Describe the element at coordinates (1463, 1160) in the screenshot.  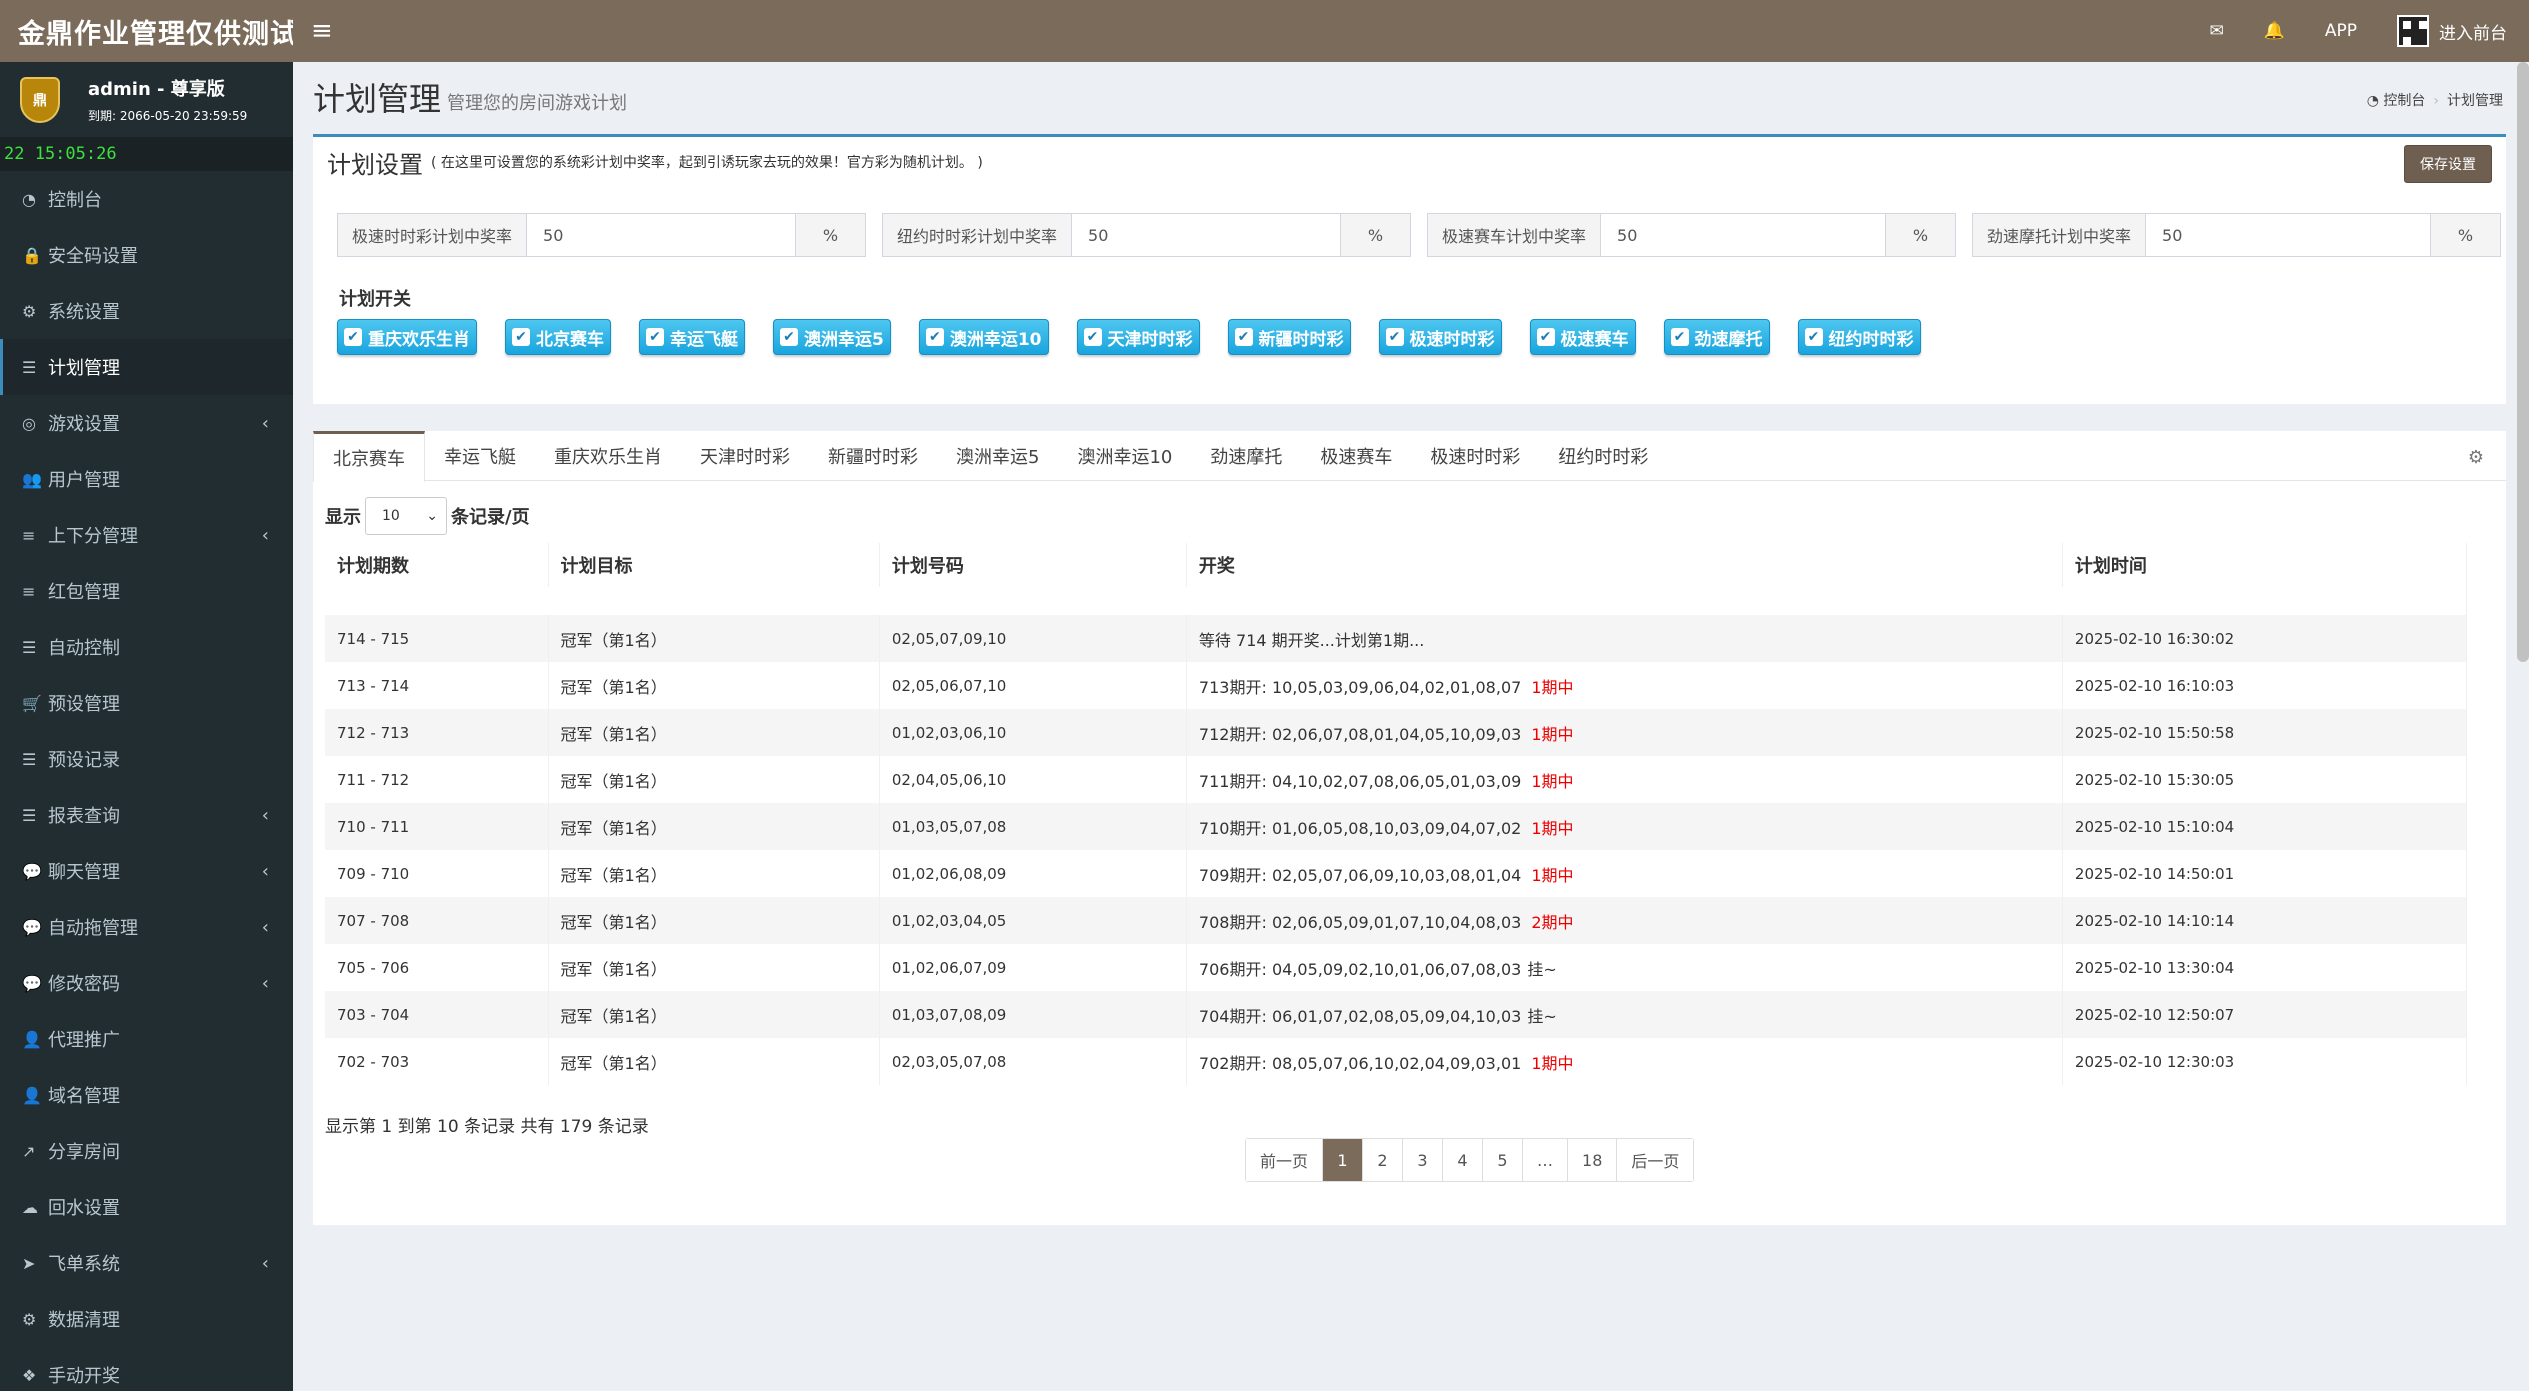
I see `page-button: 4` at that location.